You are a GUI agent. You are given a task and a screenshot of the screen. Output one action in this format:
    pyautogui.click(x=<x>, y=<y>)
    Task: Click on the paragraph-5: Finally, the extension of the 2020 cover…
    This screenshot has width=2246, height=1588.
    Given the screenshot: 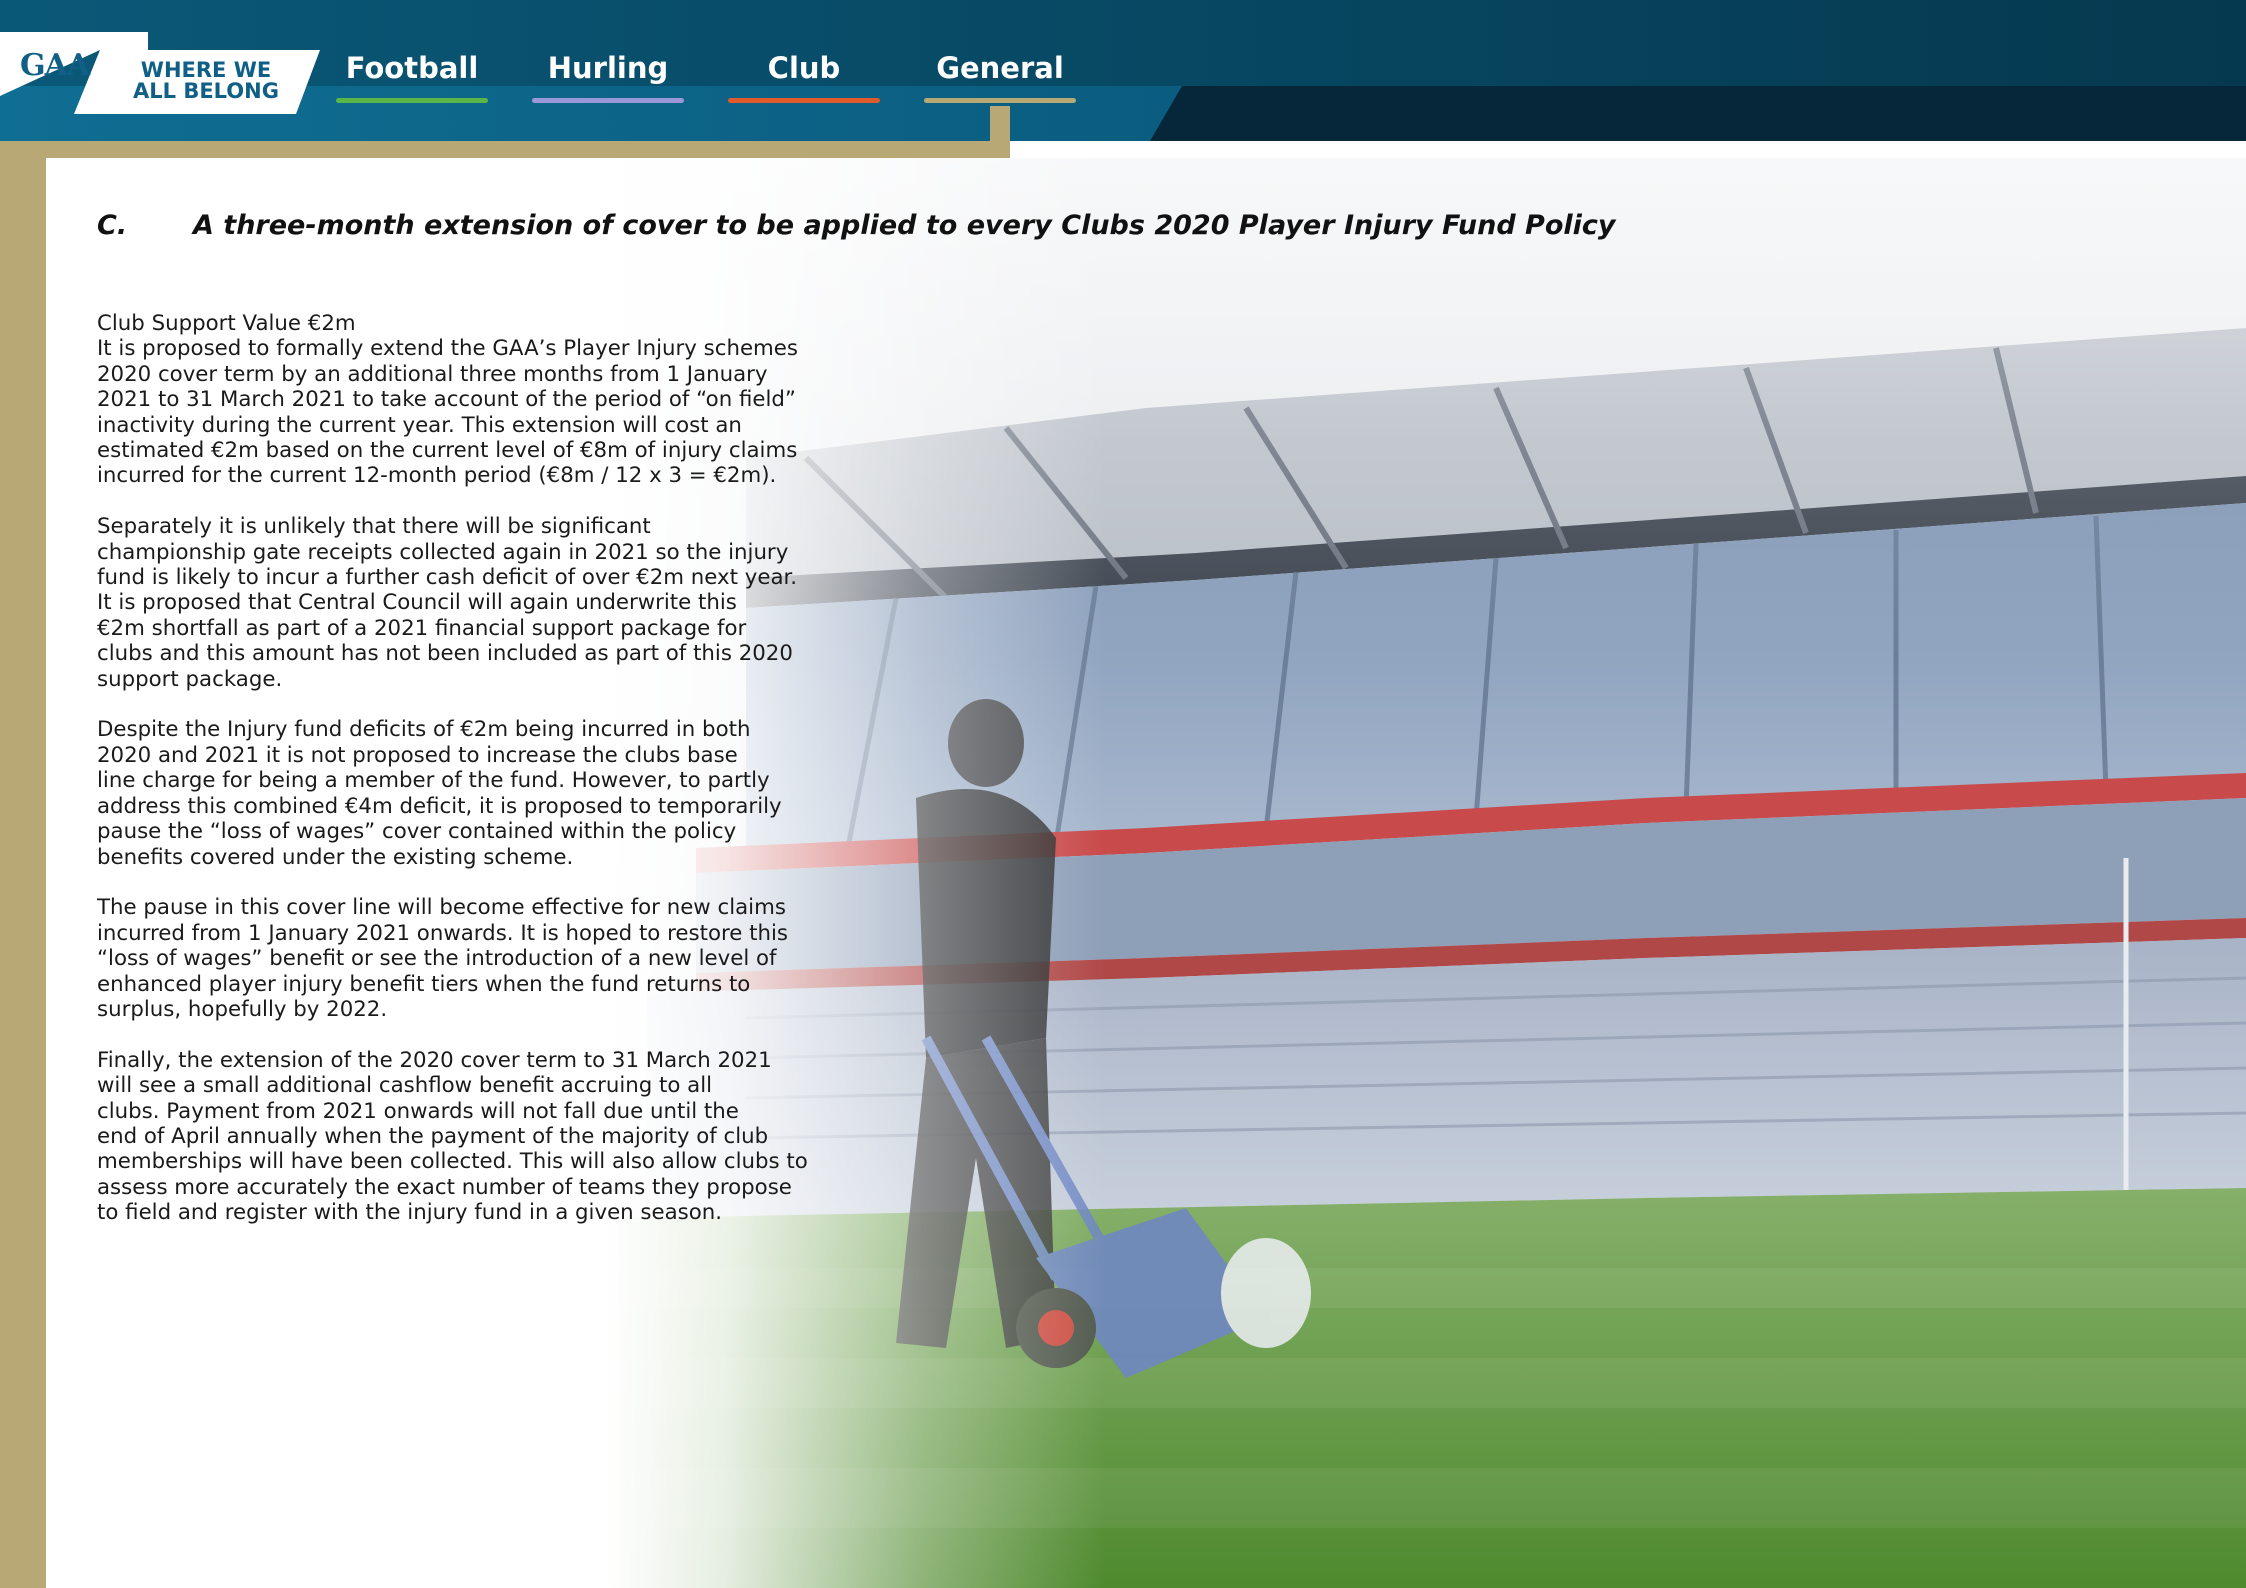 What is the action you would take?
    pyautogui.click(x=452, y=1136)
    